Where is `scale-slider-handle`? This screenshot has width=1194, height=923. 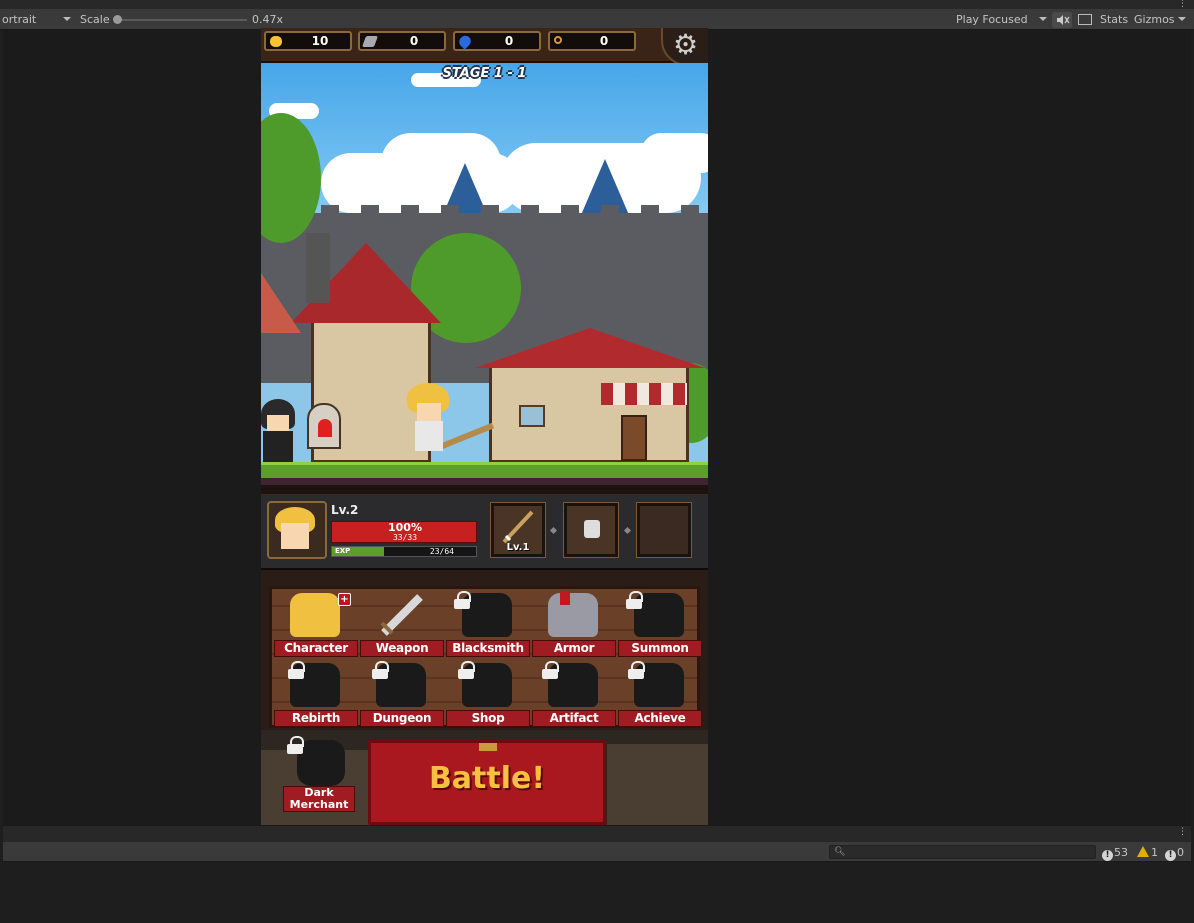
scale-slider-handle is located at coordinates (117, 19).